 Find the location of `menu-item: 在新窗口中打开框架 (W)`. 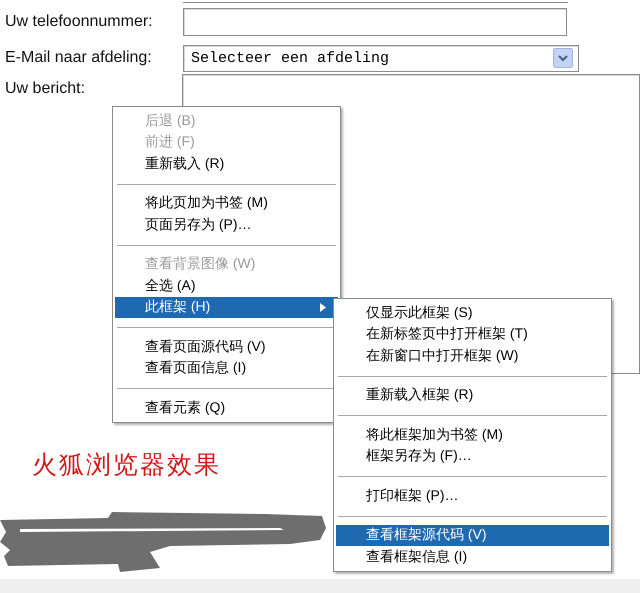

menu-item: 在新窗口中打开框架 (W) is located at coordinates (472, 355).